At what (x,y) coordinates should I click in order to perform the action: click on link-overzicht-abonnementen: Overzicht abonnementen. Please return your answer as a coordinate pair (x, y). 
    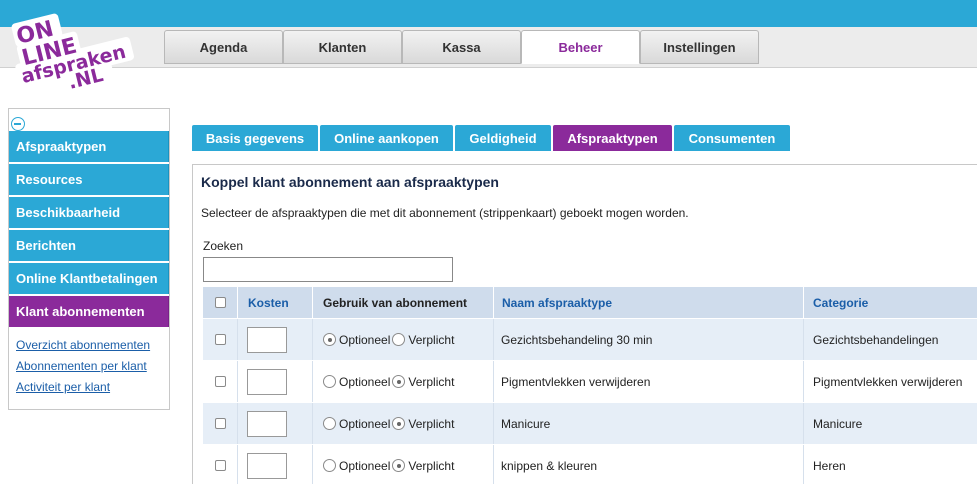
    Looking at the image, I should click on (83, 345).